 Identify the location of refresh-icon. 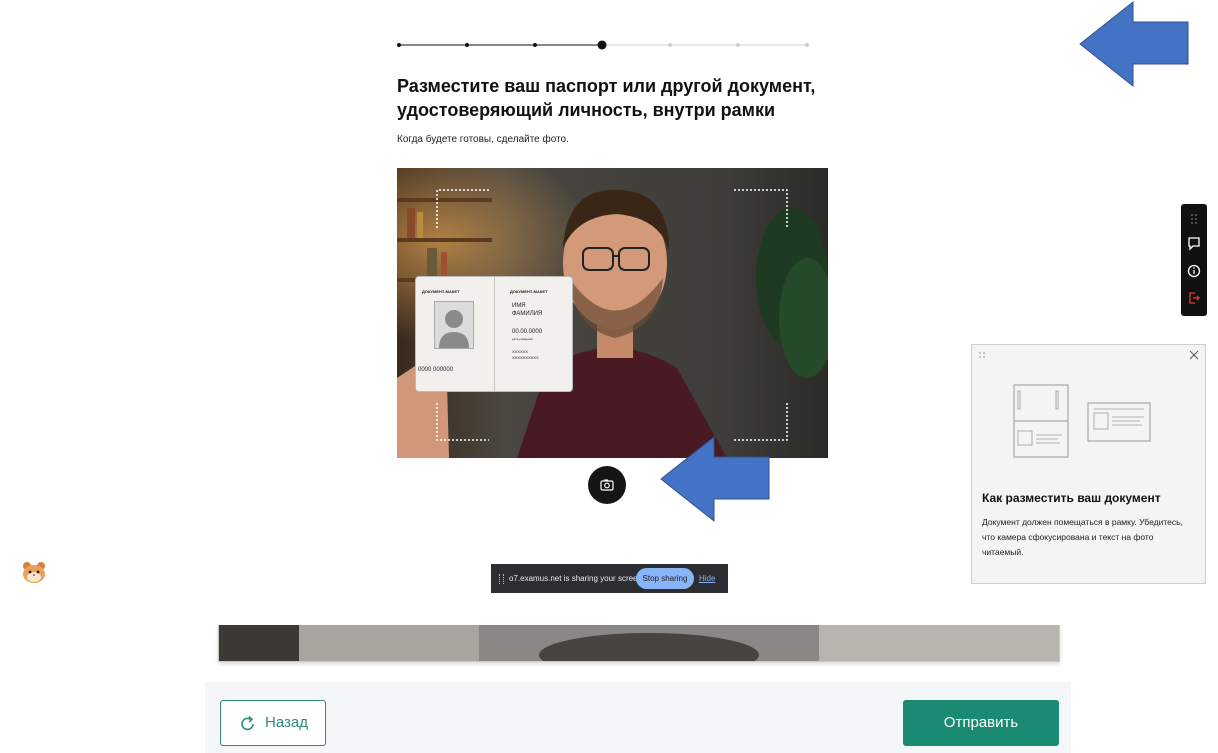
(247, 723).